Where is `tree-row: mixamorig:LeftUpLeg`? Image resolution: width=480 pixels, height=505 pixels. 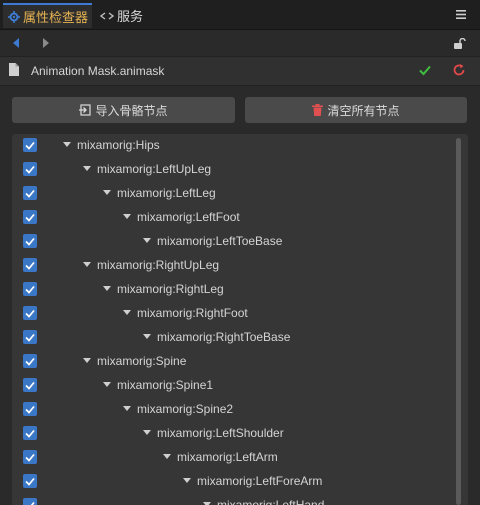 tree-row: mixamorig:LeftUpLeg is located at coordinates (232, 170).